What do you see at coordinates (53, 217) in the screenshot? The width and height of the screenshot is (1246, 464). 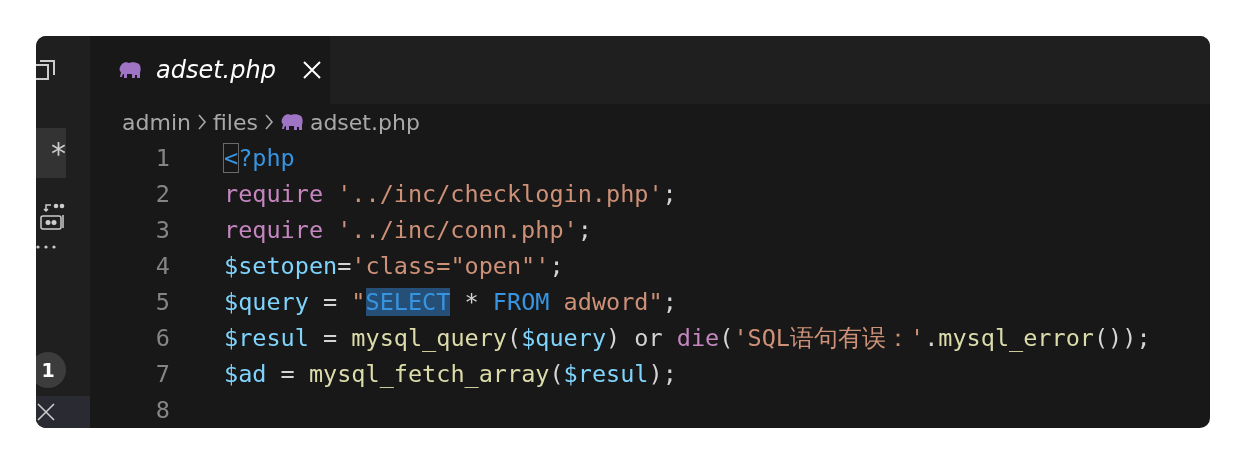 I see `replace-icon` at bounding box center [53, 217].